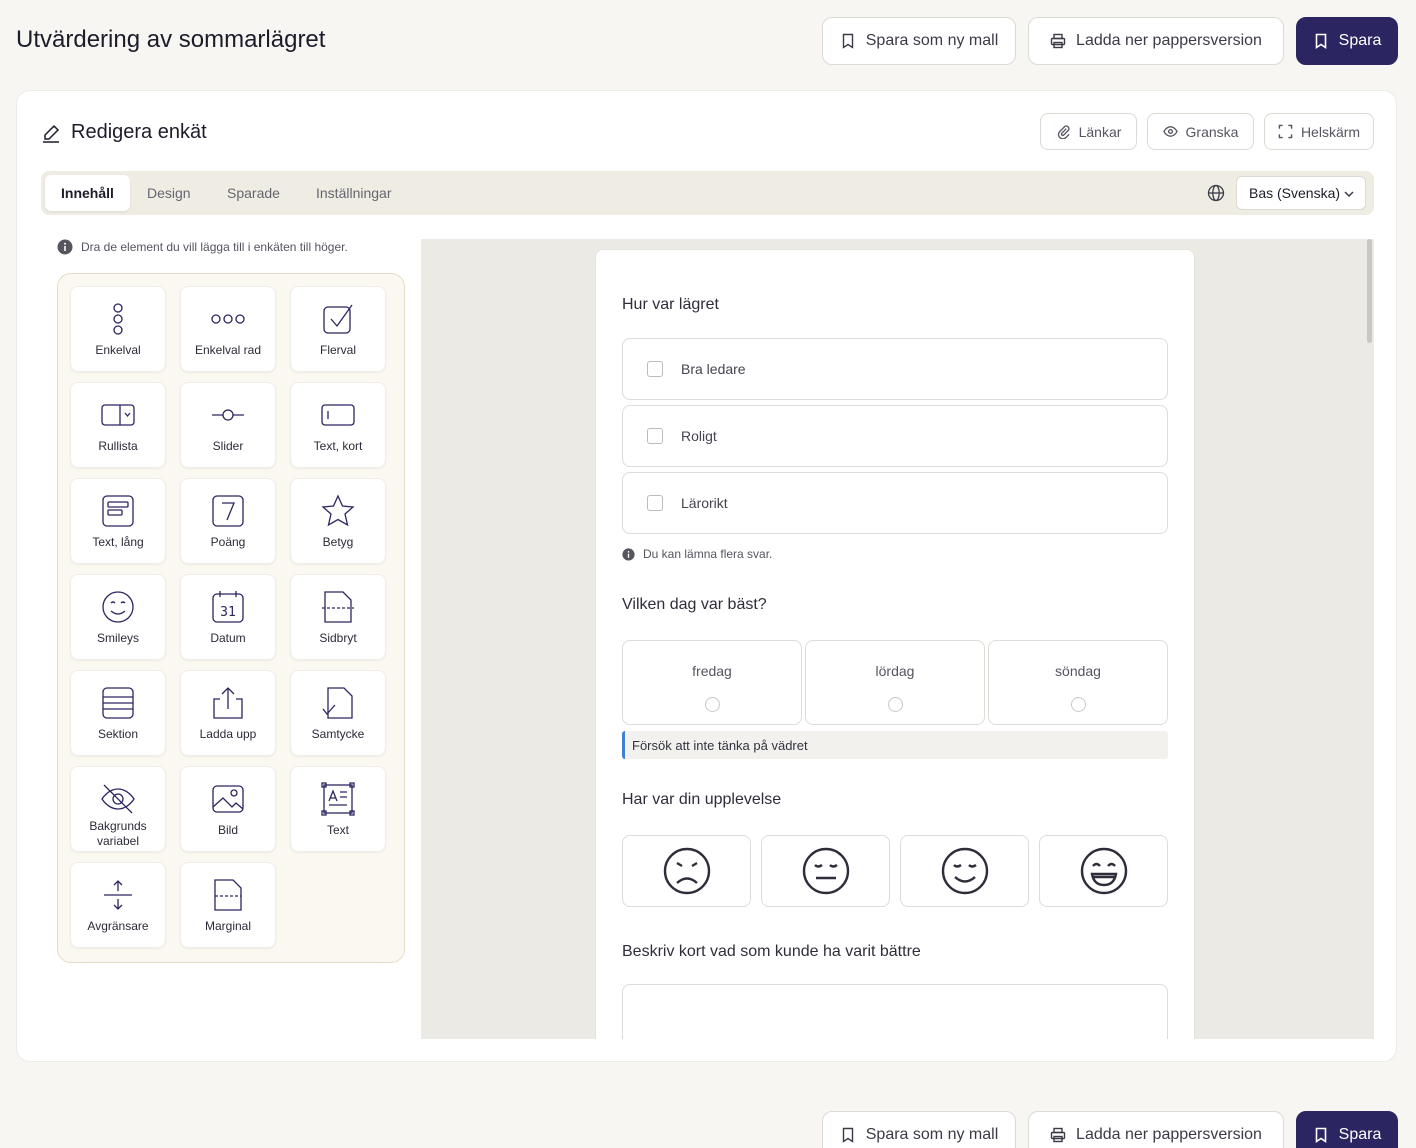 The height and width of the screenshot is (1148, 1416). Describe the element at coordinates (1200, 131) in the screenshot. I see `preview-button: Granska` at that location.